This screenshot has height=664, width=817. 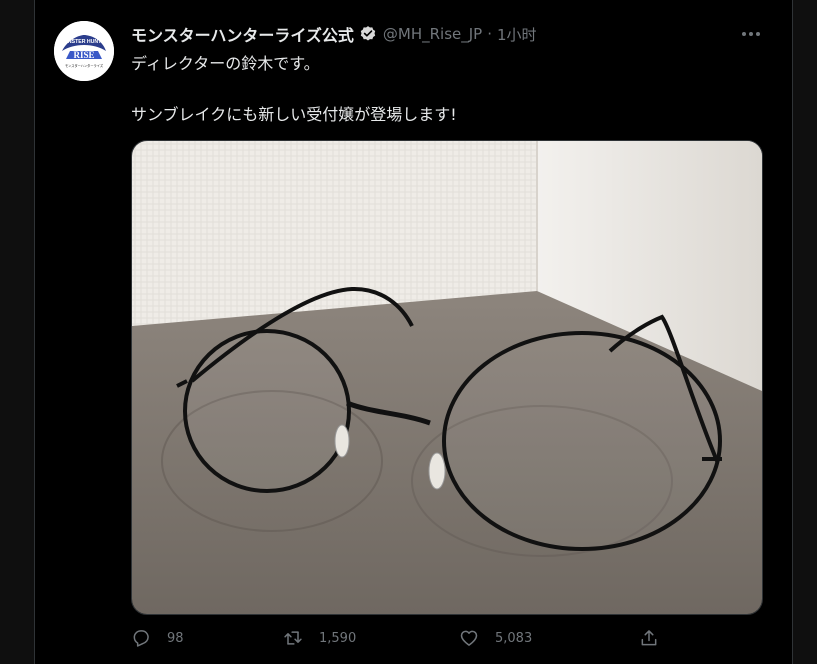 I want to click on retweet-button: 1,590, so click(x=319, y=638).